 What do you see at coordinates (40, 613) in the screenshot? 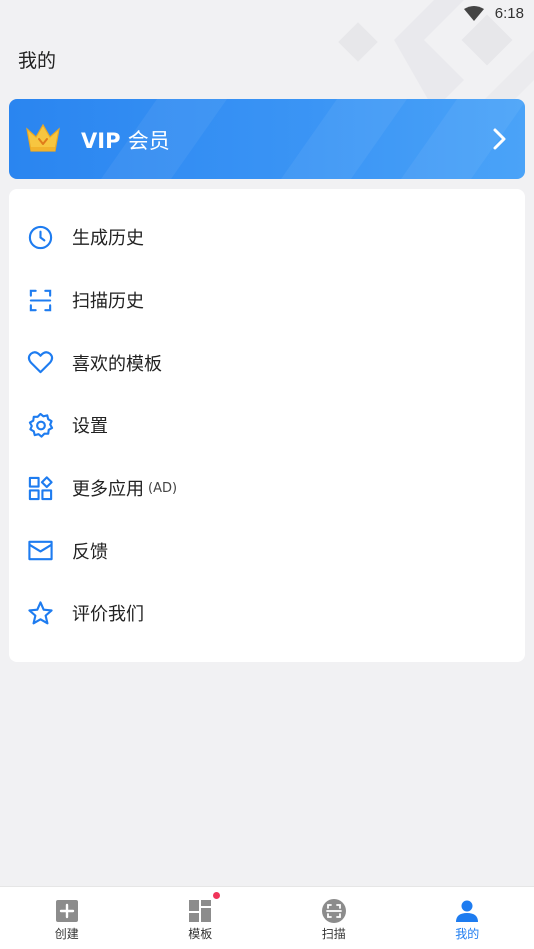
I see `star-icon` at bounding box center [40, 613].